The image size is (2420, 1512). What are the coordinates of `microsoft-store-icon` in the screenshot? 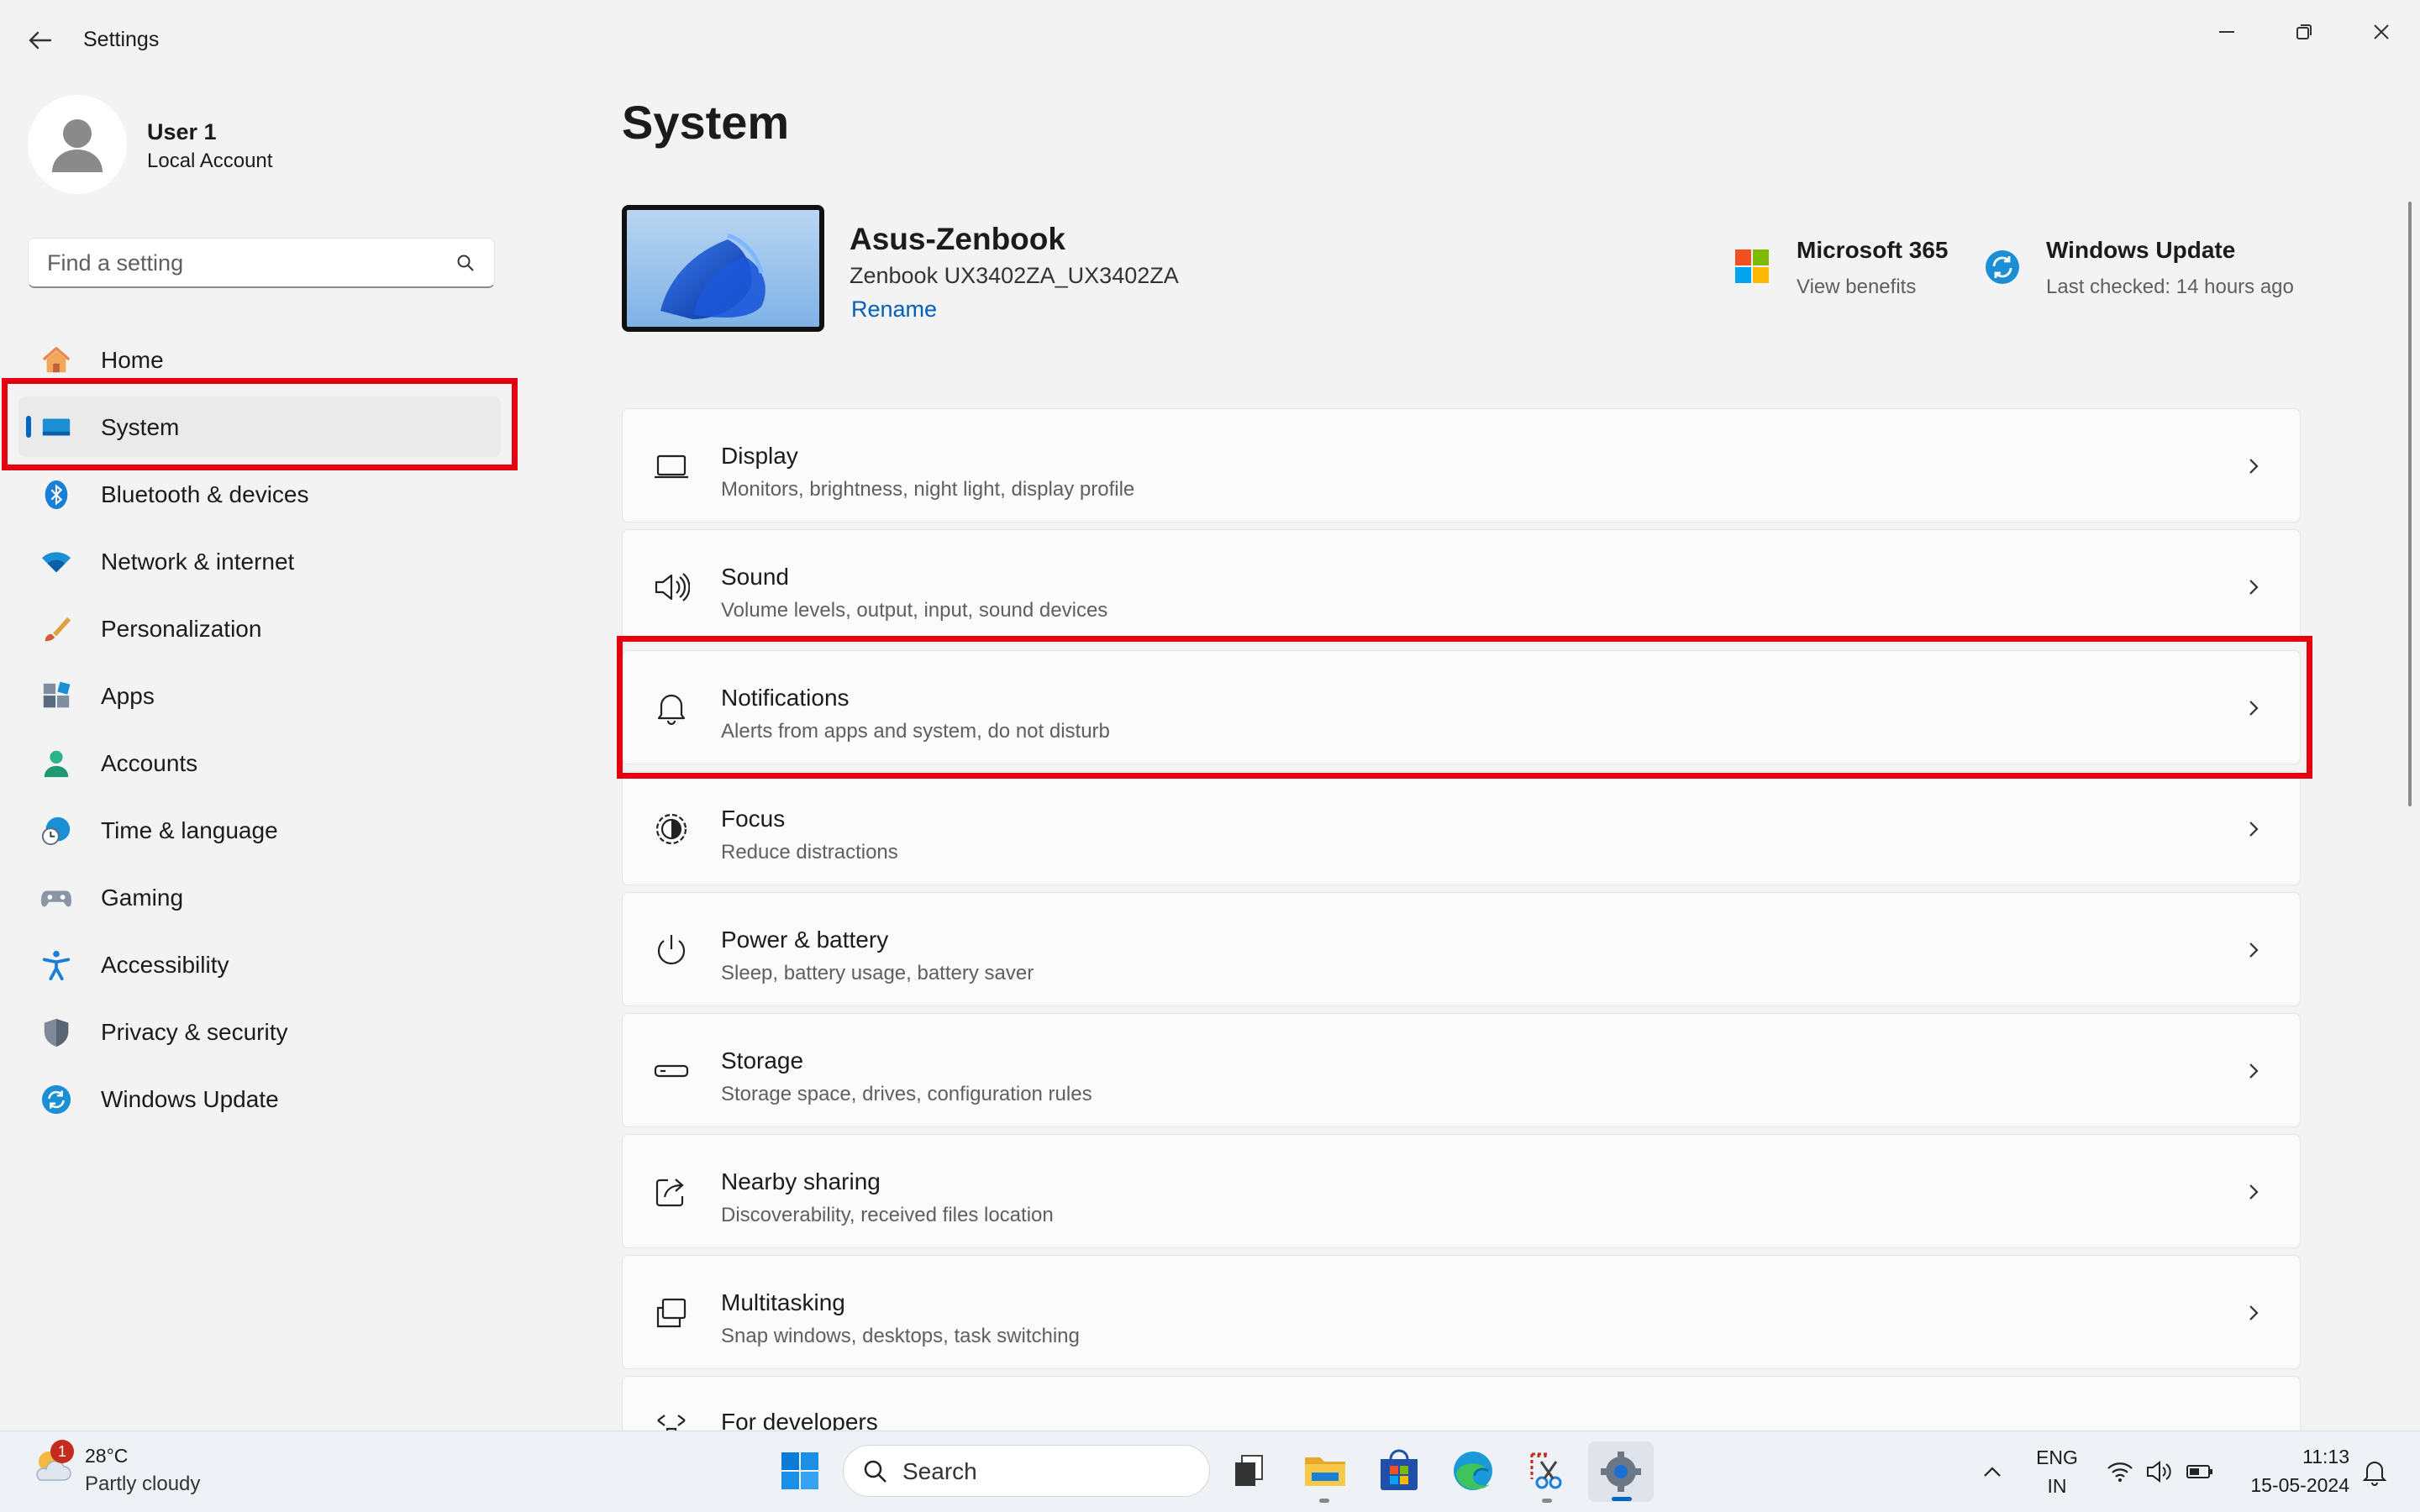 It's located at (1399, 1469).